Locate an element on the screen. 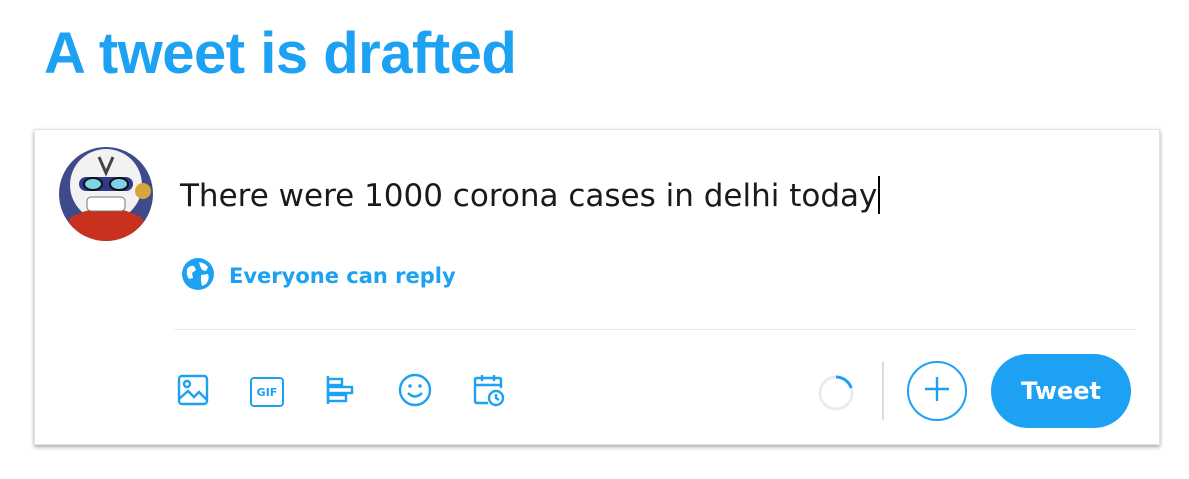 This screenshot has height=479, width=1189. reply-setting-button: Everyone can reply is located at coordinates (318, 276).